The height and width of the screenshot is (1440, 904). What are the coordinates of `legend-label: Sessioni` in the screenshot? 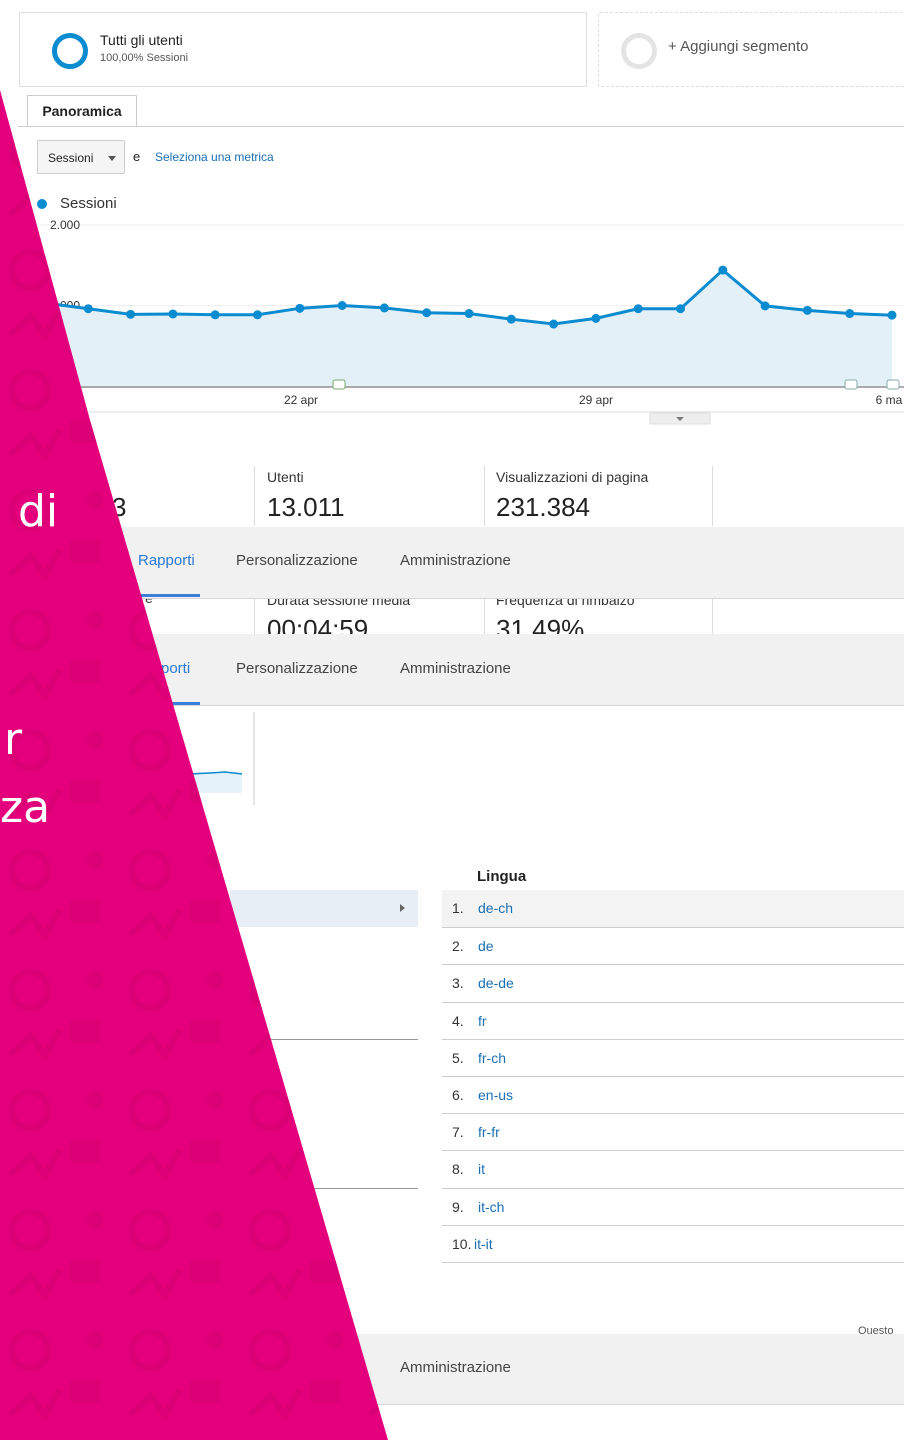 It's located at (88, 203).